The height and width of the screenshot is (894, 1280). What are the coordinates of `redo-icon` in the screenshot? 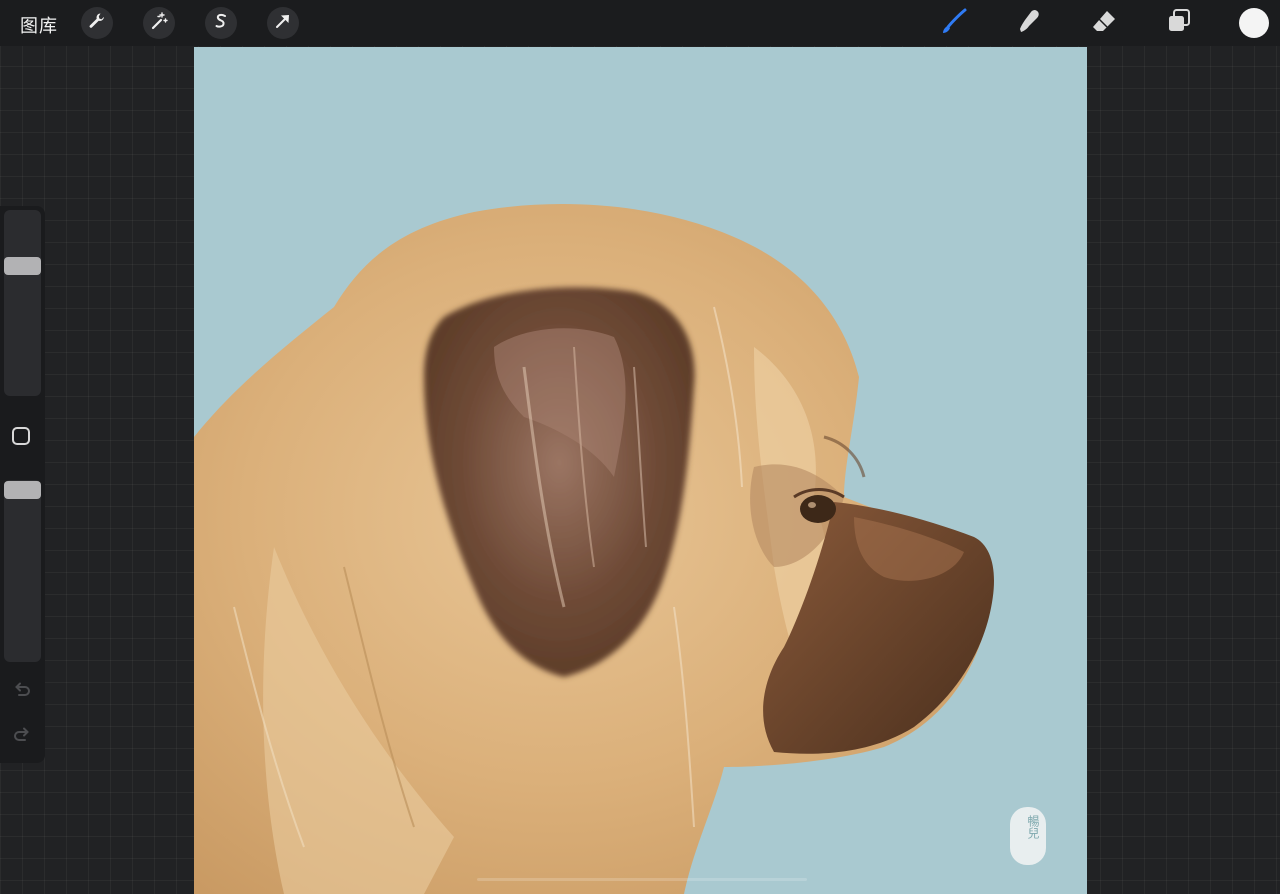 It's located at (22, 738).